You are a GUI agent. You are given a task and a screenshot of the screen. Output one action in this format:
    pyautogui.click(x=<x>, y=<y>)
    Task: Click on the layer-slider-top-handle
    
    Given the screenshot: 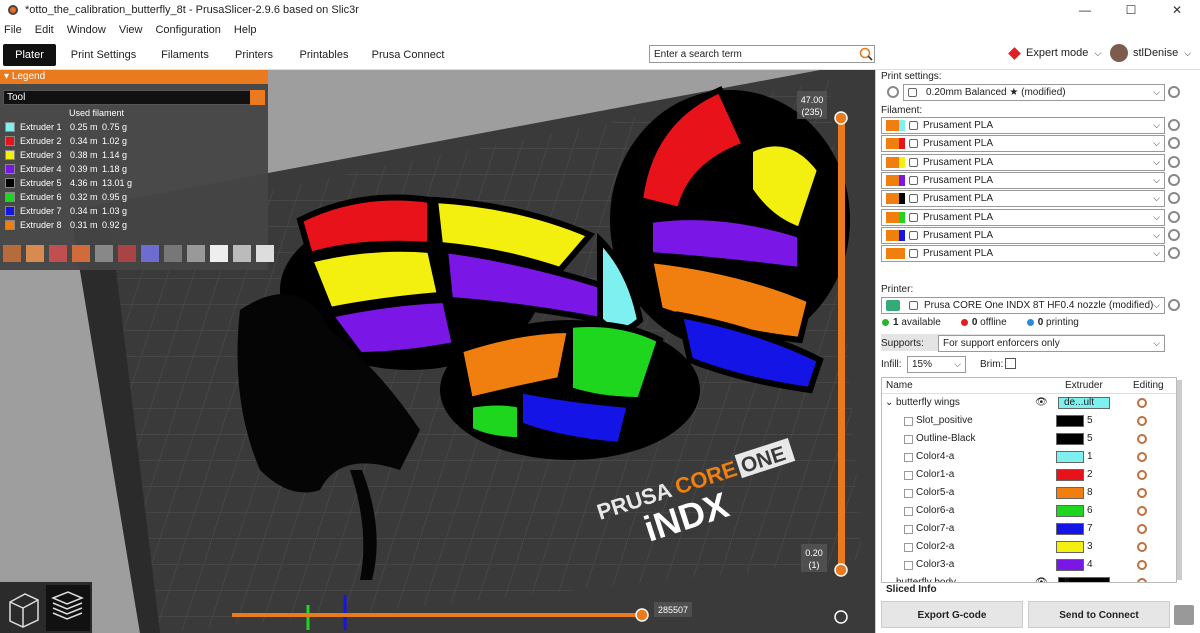 What is the action you would take?
    pyautogui.click(x=841, y=118)
    